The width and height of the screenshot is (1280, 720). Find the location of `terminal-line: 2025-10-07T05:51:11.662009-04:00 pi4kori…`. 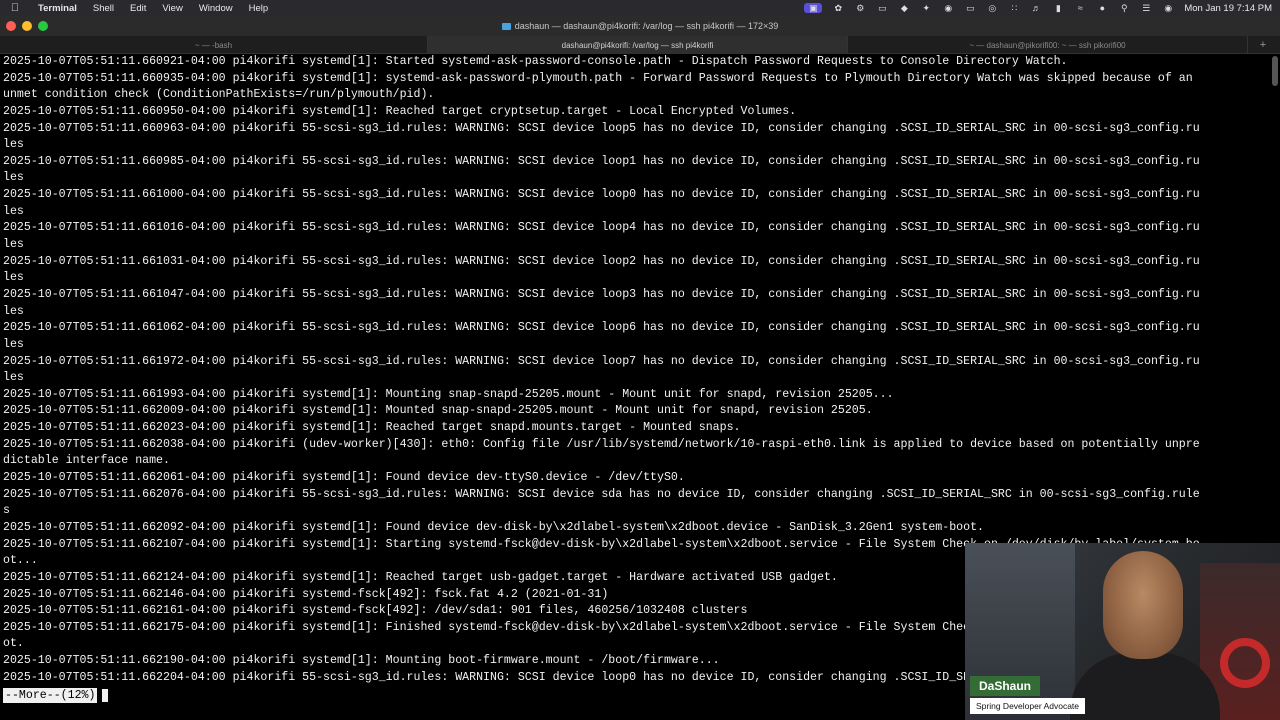

terminal-line: 2025-10-07T05:51:11.662009-04:00 pi4kori… is located at coordinates (438, 411).